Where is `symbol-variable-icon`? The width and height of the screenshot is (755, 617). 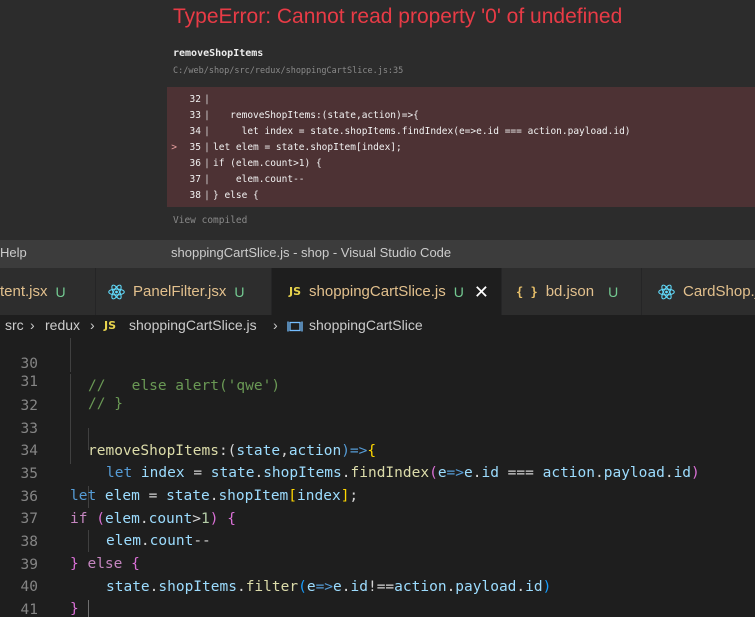
symbol-variable-icon is located at coordinates (295, 328).